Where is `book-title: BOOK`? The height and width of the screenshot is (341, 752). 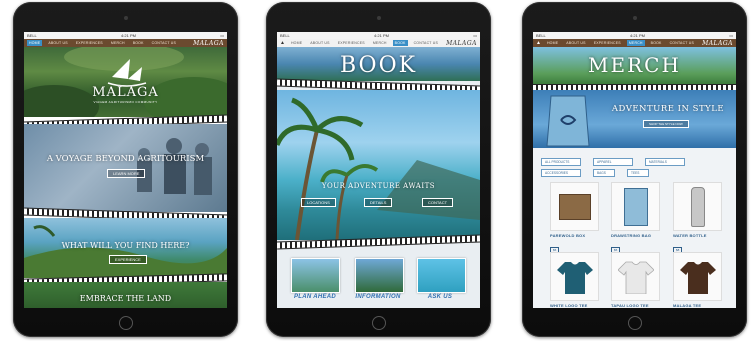 book-title: BOOK is located at coordinates (378, 65).